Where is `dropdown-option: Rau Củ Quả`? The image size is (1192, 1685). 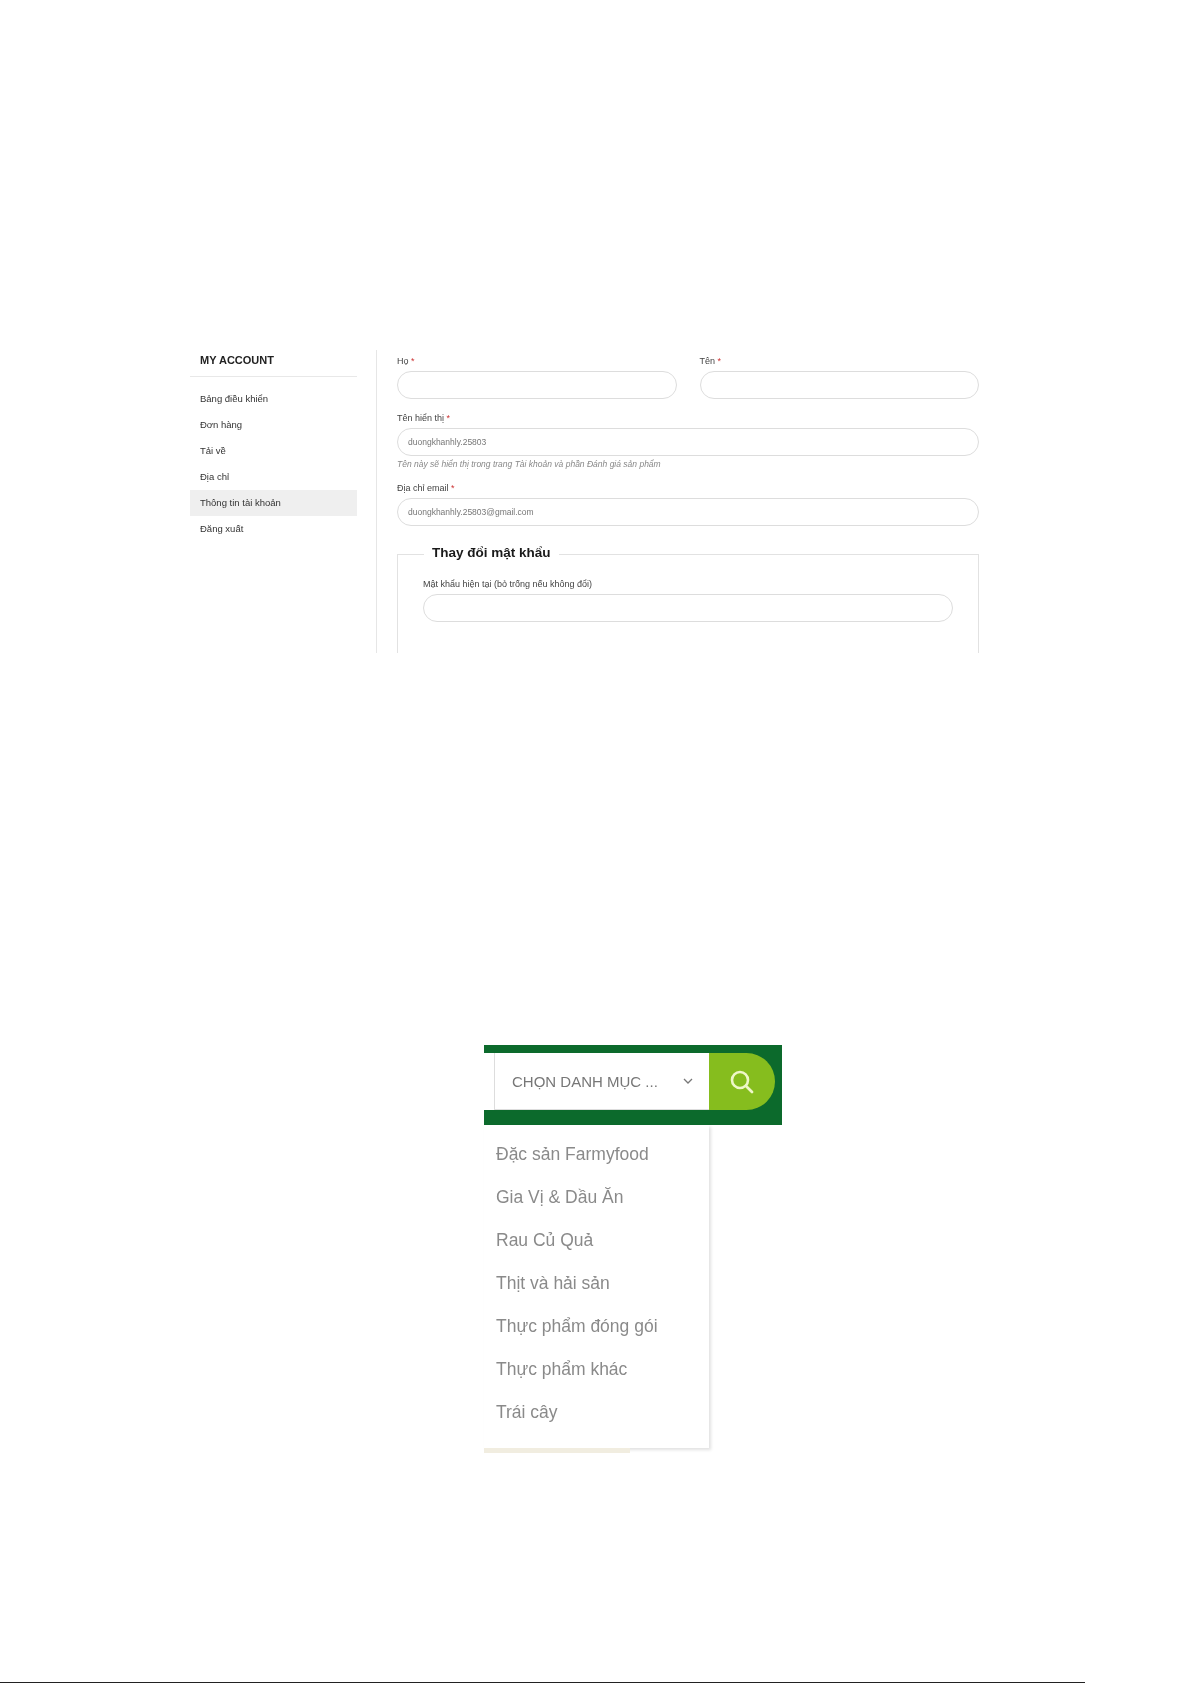
dropdown-option: Rau Củ Quả is located at coordinates (596, 1240).